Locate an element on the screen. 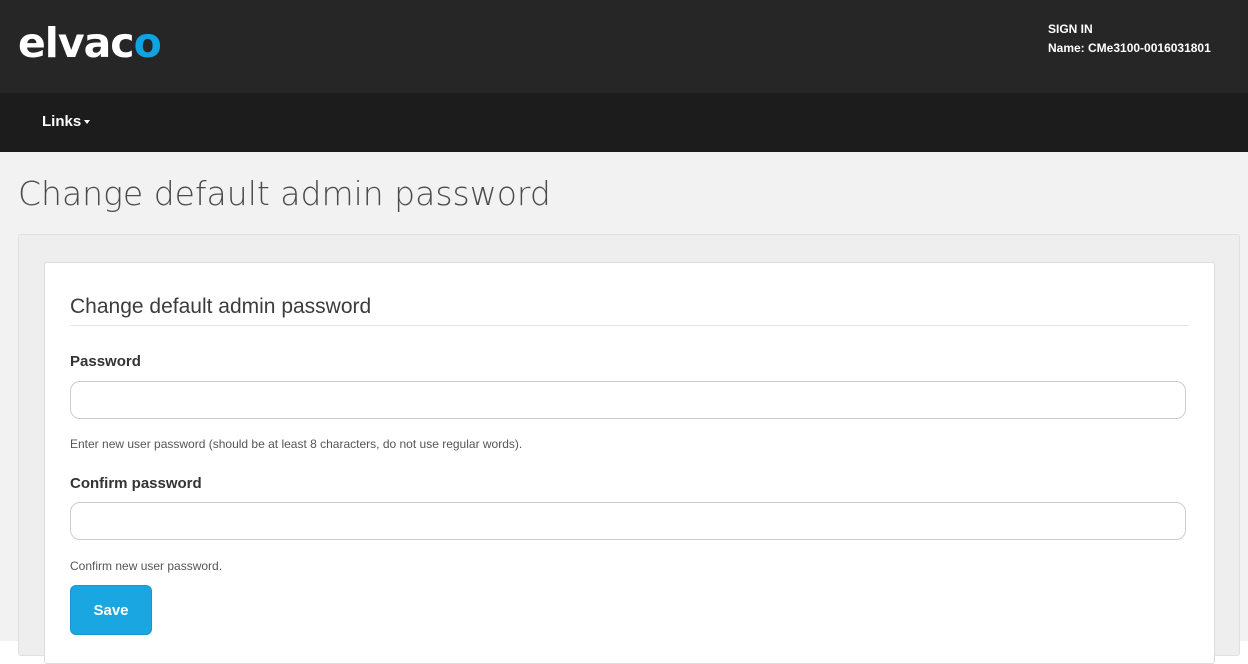 The image size is (1248, 664). confirm-password-input is located at coordinates (628, 521).